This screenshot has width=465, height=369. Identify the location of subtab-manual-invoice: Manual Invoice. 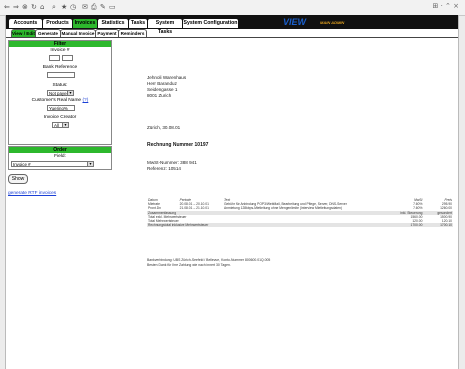
(78, 33).